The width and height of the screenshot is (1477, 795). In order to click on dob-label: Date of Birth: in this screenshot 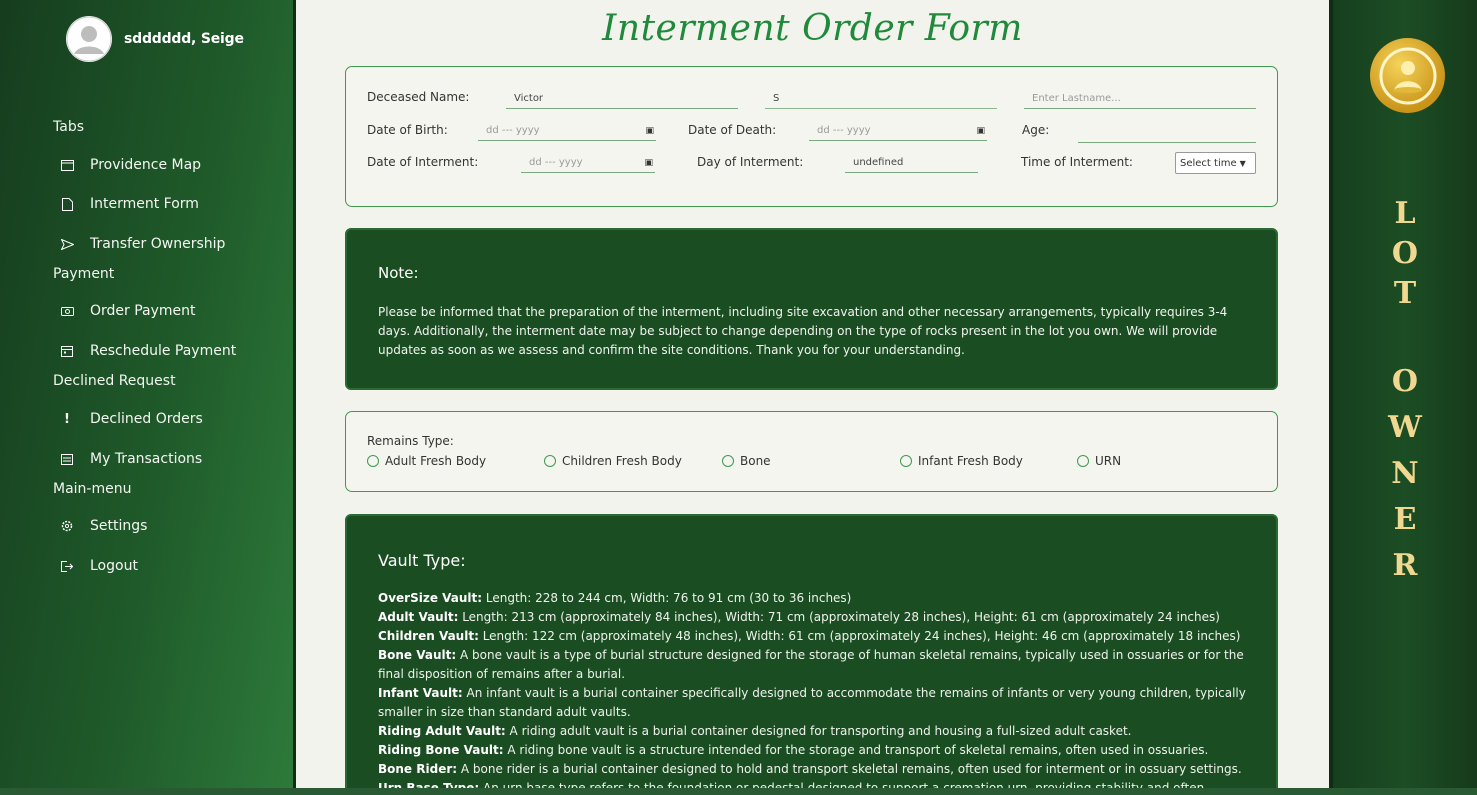, I will do `click(407, 130)`.